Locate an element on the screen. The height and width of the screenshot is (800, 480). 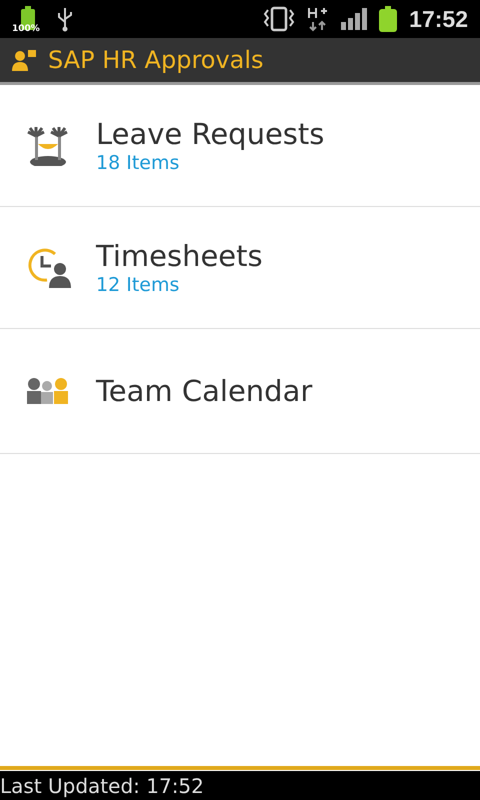
item-count: 12 Items is located at coordinates (138, 286).